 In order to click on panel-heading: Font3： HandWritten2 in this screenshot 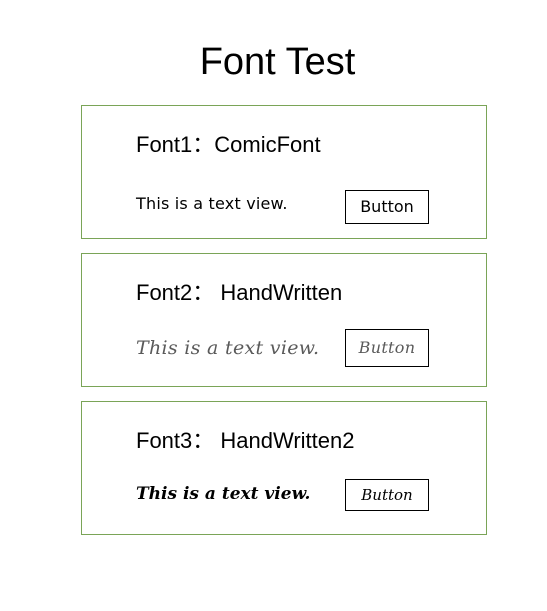, I will do `click(245, 440)`.